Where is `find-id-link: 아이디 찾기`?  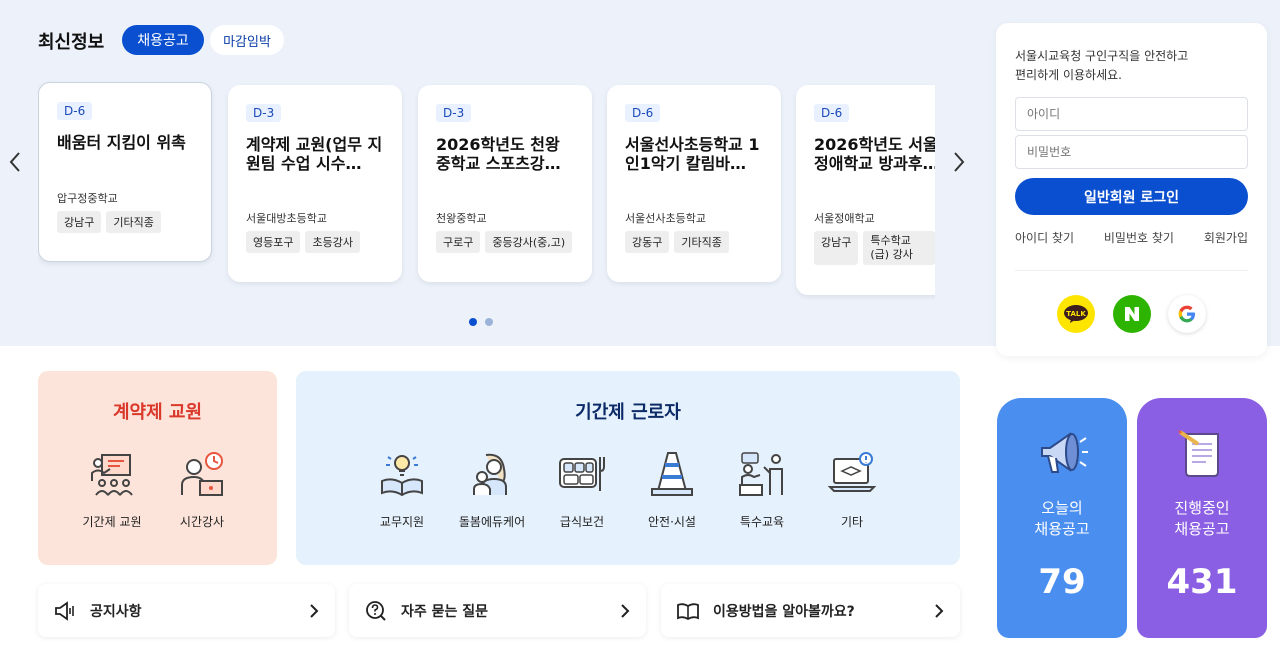 find-id-link: 아이디 찾기 is located at coordinates (1044, 237).